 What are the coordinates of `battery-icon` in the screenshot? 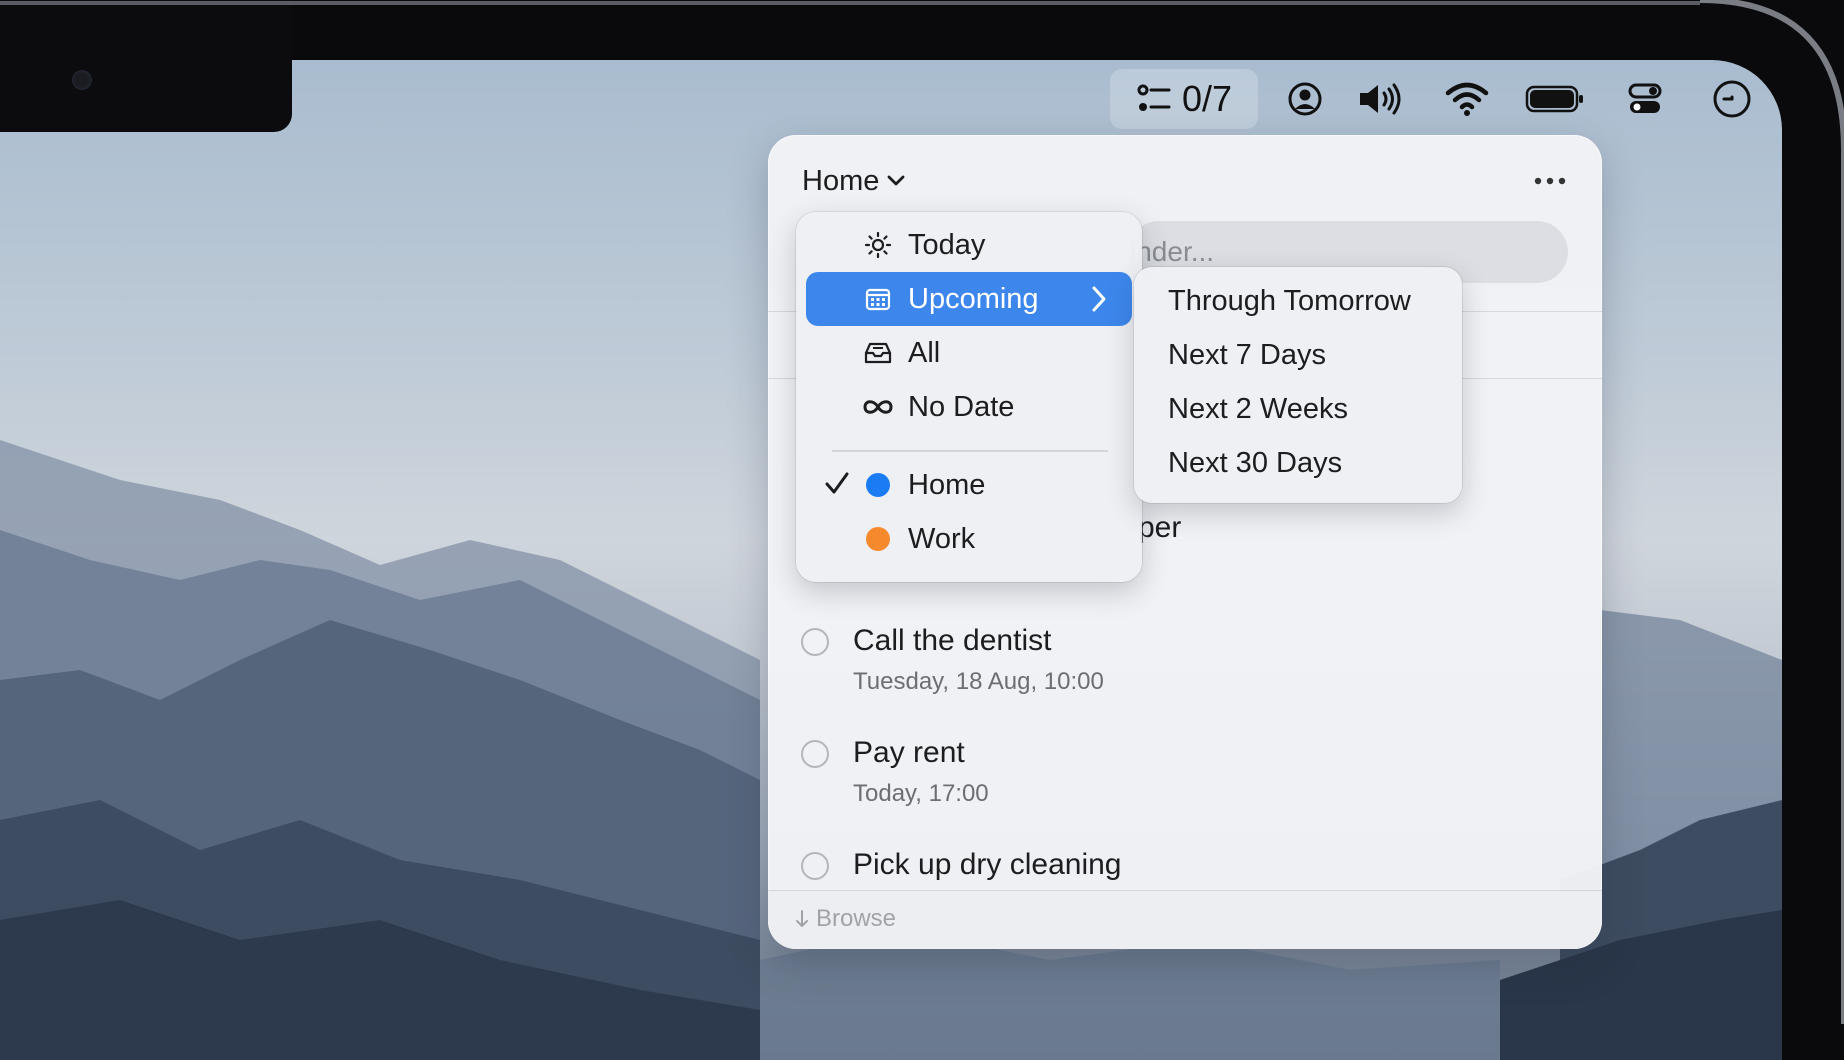 It's located at (1554, 99).